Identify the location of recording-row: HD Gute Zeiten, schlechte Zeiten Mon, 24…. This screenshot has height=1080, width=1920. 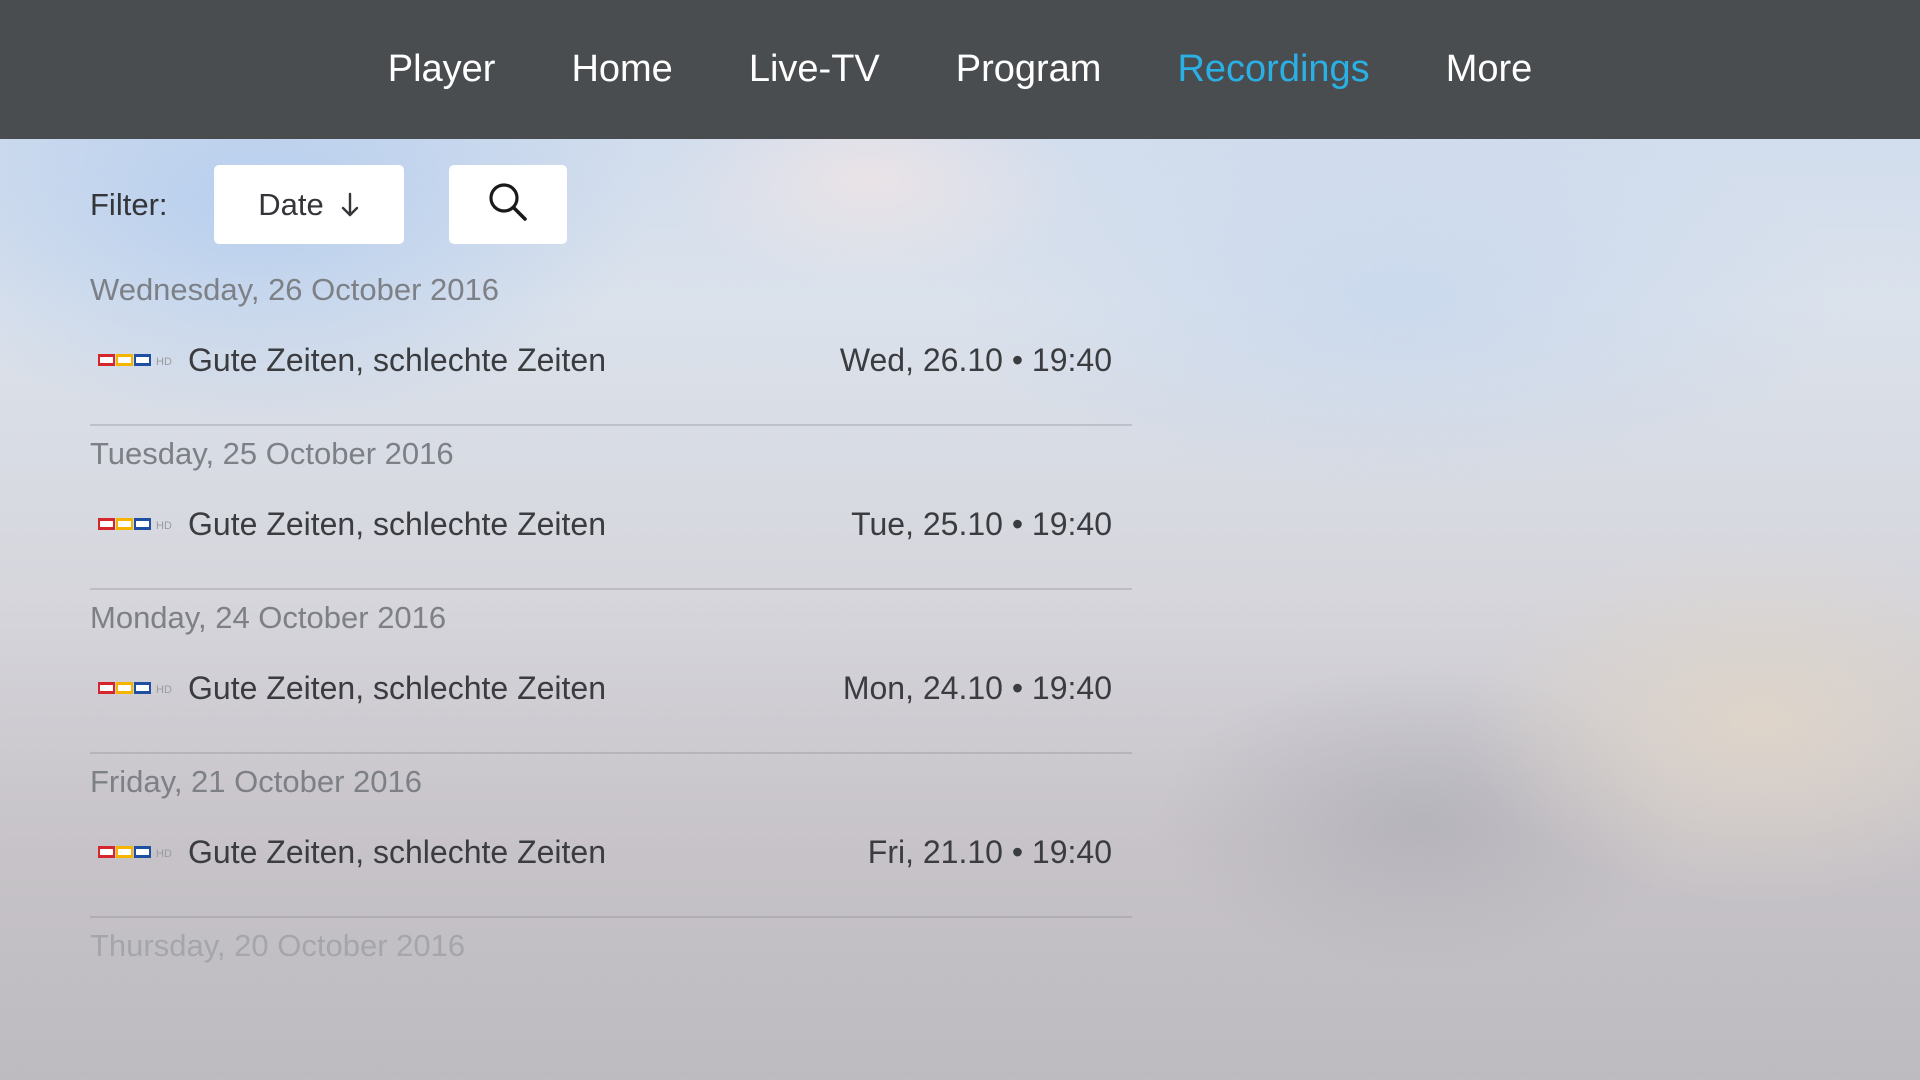
(611, 688).